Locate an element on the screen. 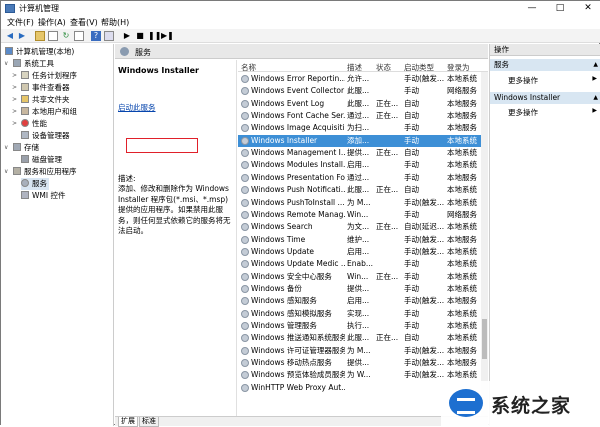 This screenshot has width=600, height=427. refresh-icon: ↻ is located at coordinates (66, 36).